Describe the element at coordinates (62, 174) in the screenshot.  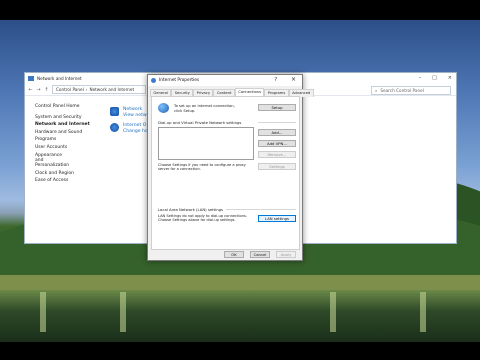
I see `sidebar-item-clock-region: Clock and Region` at that location.